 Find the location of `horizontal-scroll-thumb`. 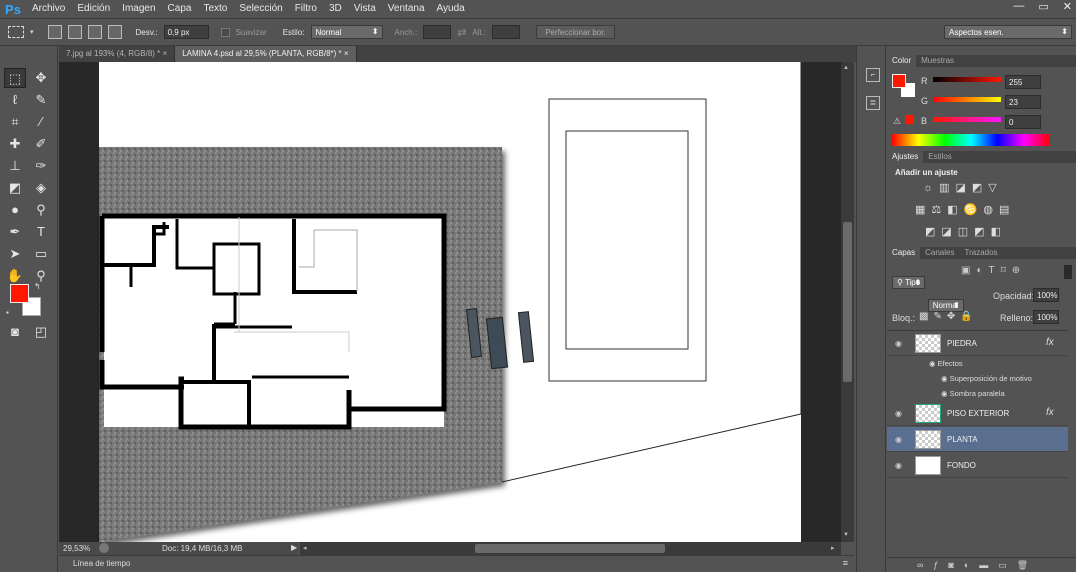

horizontal-scroll-thumb is located at coordinates (570, 548).